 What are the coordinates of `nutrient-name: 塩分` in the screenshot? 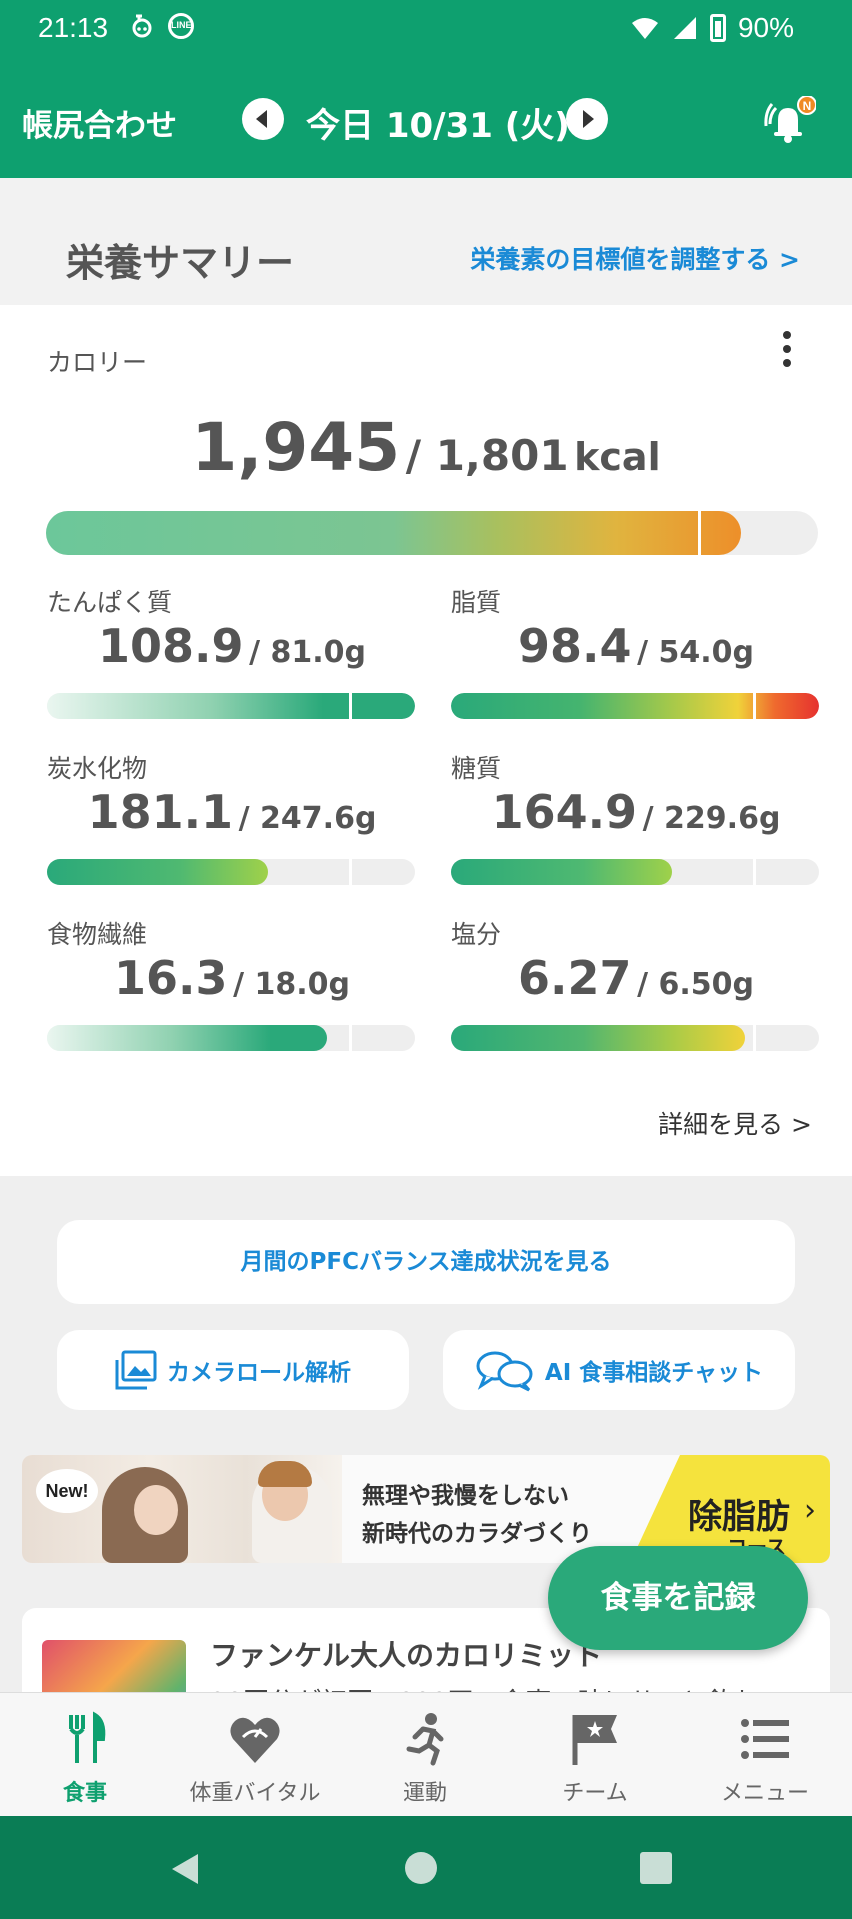 It's located at (476, 934).